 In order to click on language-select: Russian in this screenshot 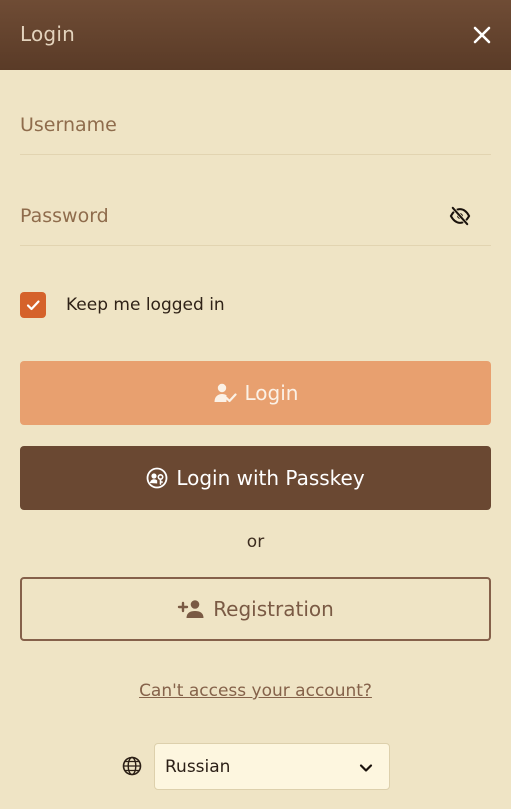, I will do `click(272, 766)`.